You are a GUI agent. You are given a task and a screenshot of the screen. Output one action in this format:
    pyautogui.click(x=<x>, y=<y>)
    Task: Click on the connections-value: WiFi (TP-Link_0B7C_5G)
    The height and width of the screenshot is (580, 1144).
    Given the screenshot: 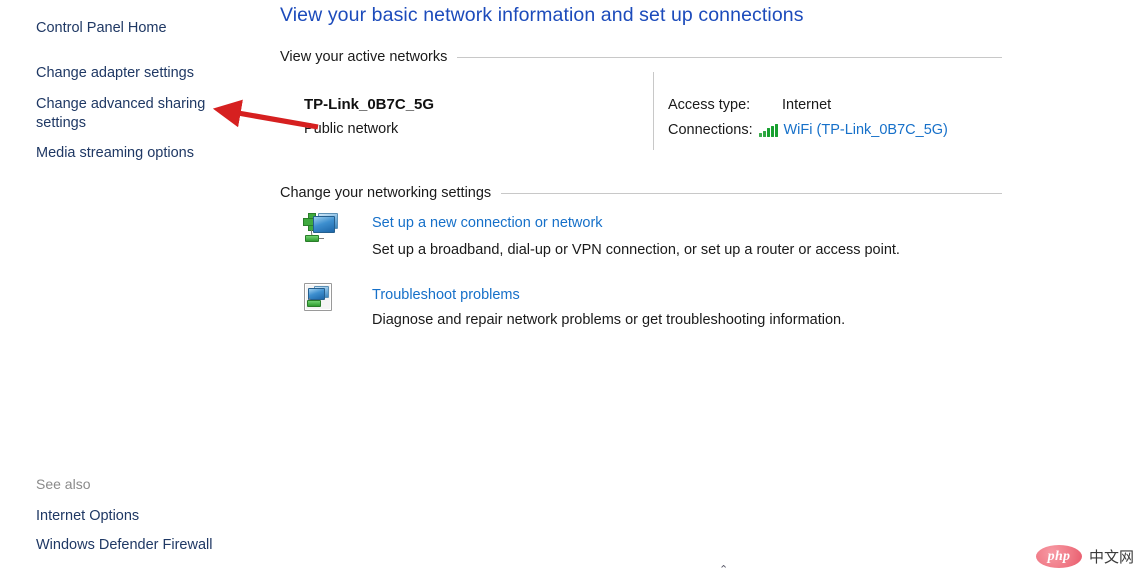 What is the action you would take?
    pyautogui.click(x=853, y=130)
    